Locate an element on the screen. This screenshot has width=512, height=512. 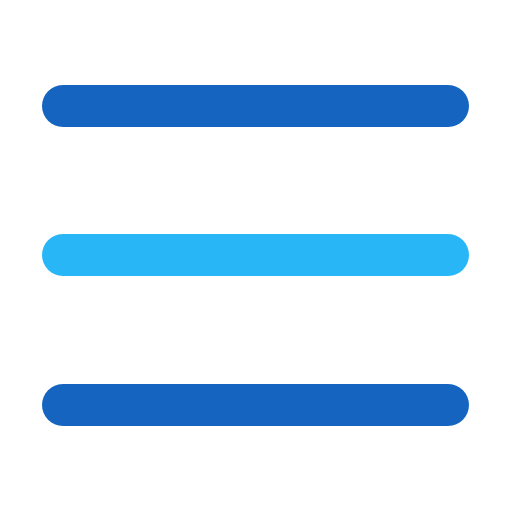
menu-bar-middle is located at coordinates (255, 255).